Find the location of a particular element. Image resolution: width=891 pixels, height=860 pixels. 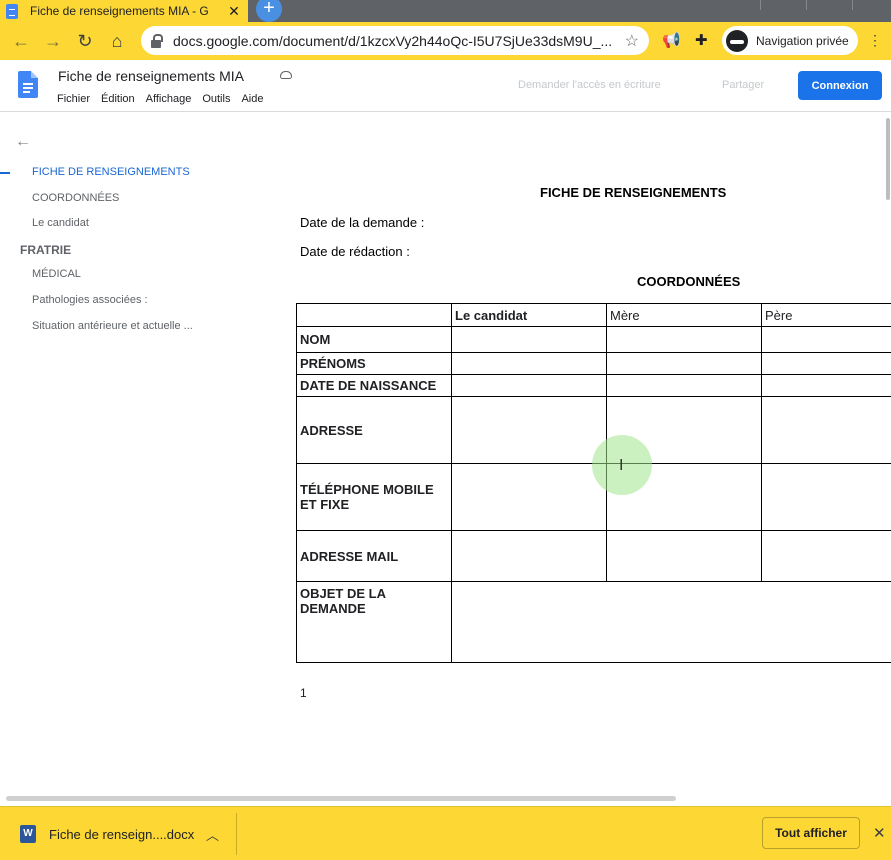

page-number: 1 is located at coordinates (303, 693).